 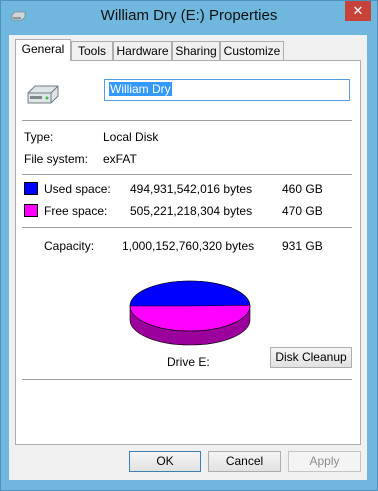 I want to click on capacity-size: 931 GB, so click(x=302, y=246).